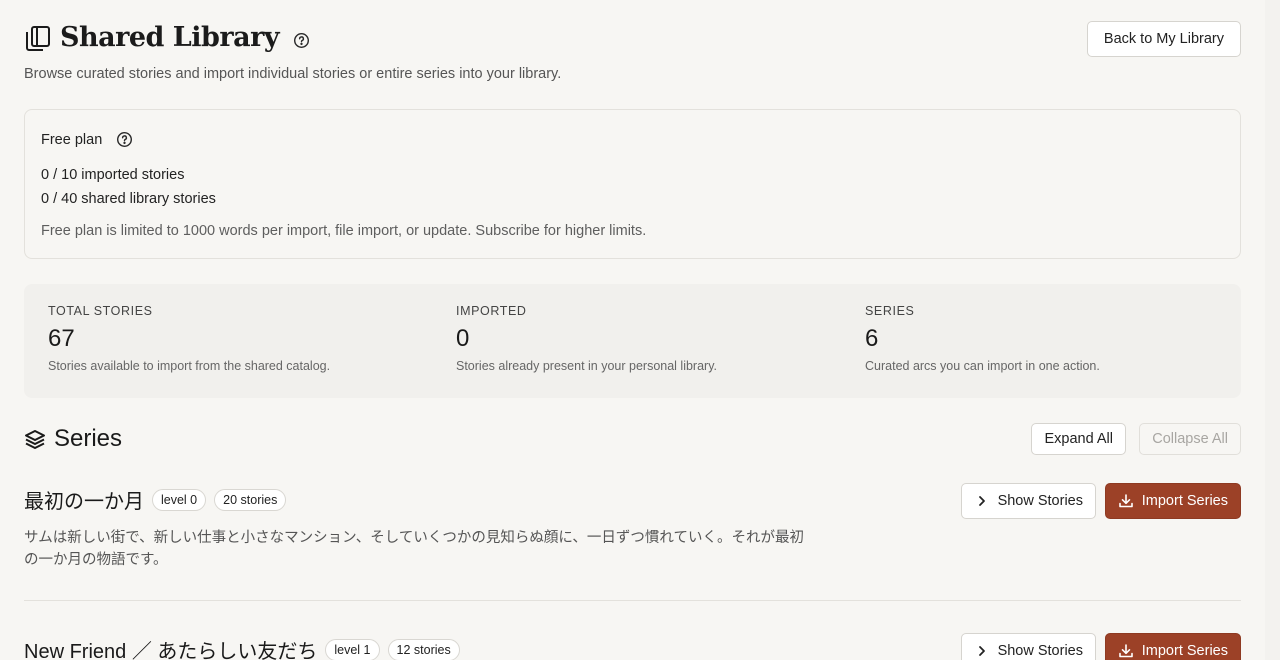 The width and height of the screenshot is (1280, 660). Describe the element at coordinates (124, 139) in the screenshot. I see `plan-help-icon` at that location.